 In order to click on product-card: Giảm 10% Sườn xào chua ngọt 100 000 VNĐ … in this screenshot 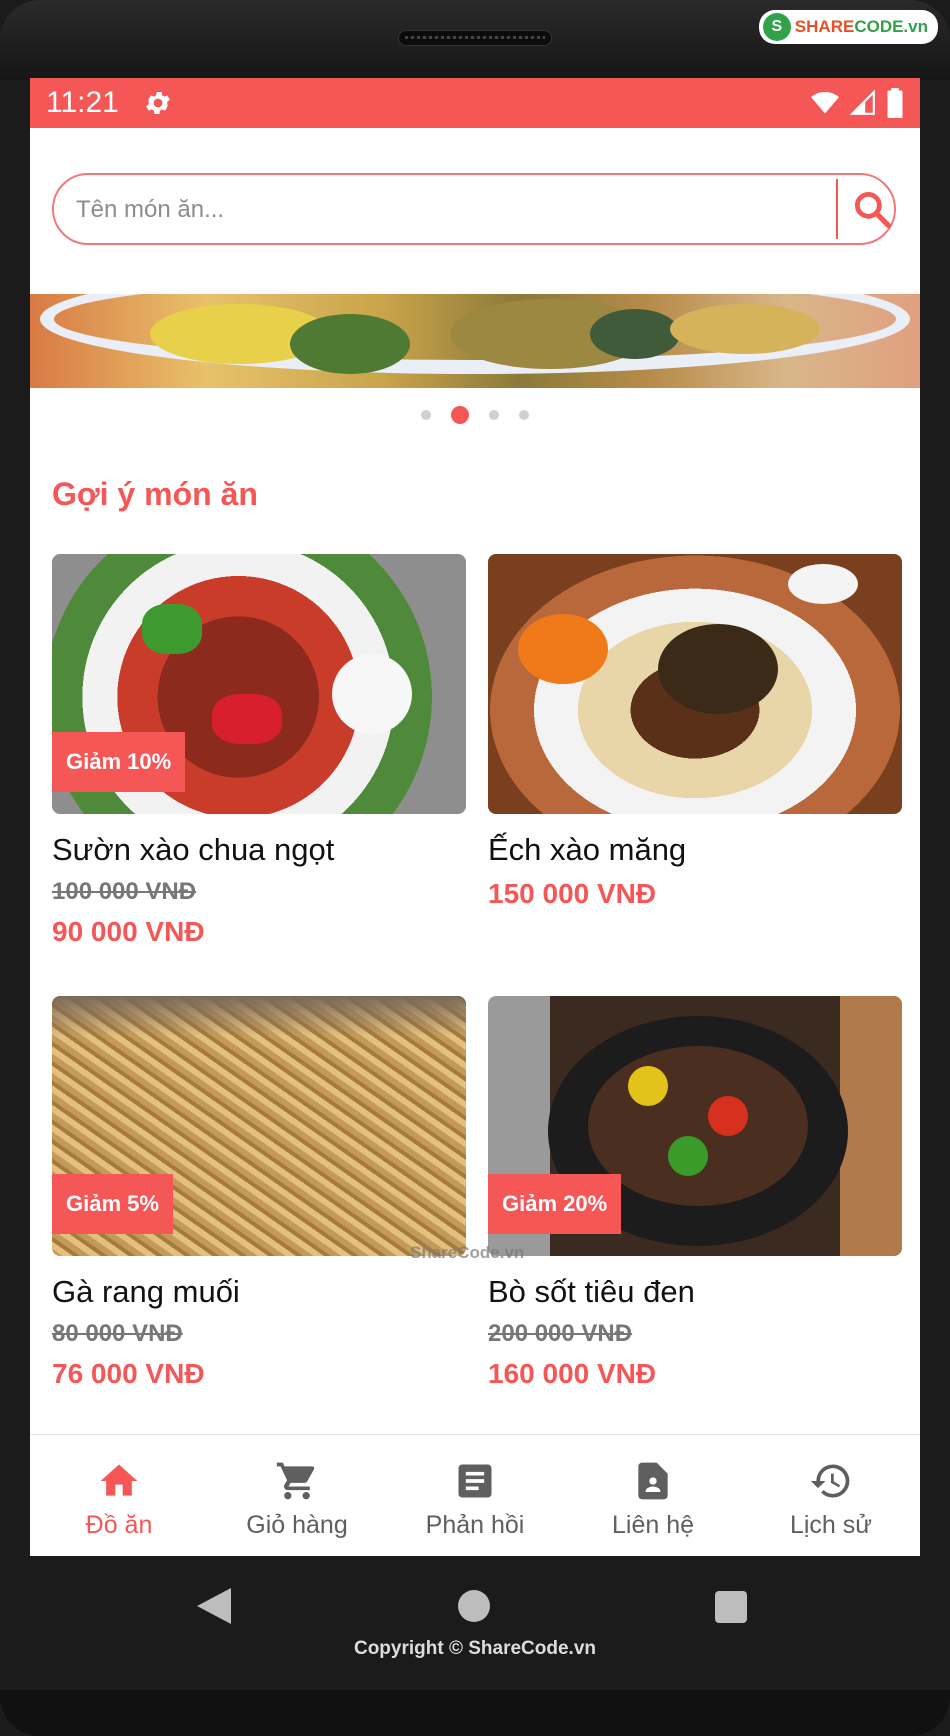, I will do `click(259, 751)`.